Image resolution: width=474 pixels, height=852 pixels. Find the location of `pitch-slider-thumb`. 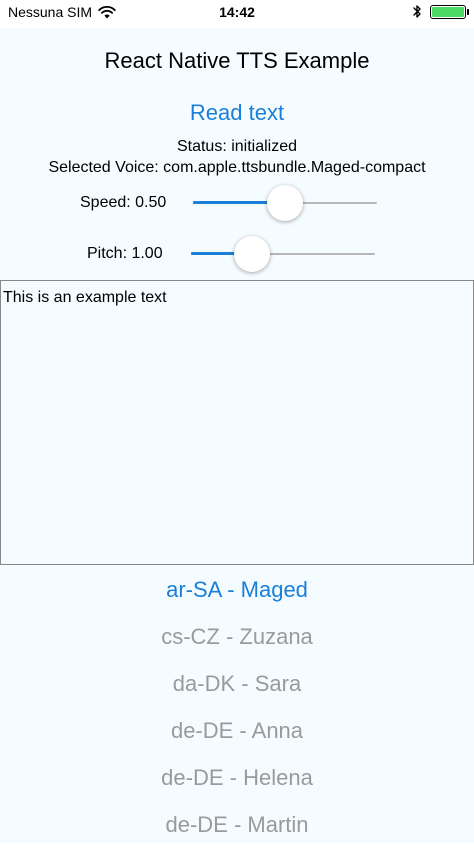

pitch-slider-thumb is located at coordinates (251, 254).